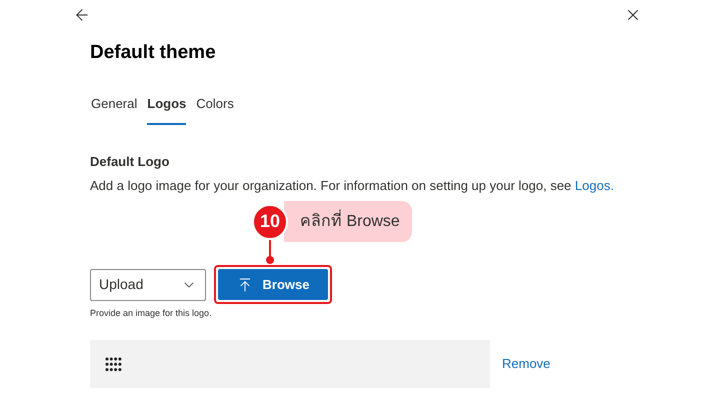 Image resolution: width=720 pixels, height=414 pixels. Describe the element at coordinates (270, 222) in the screenshot. I see `step-badge: 10` at that location.